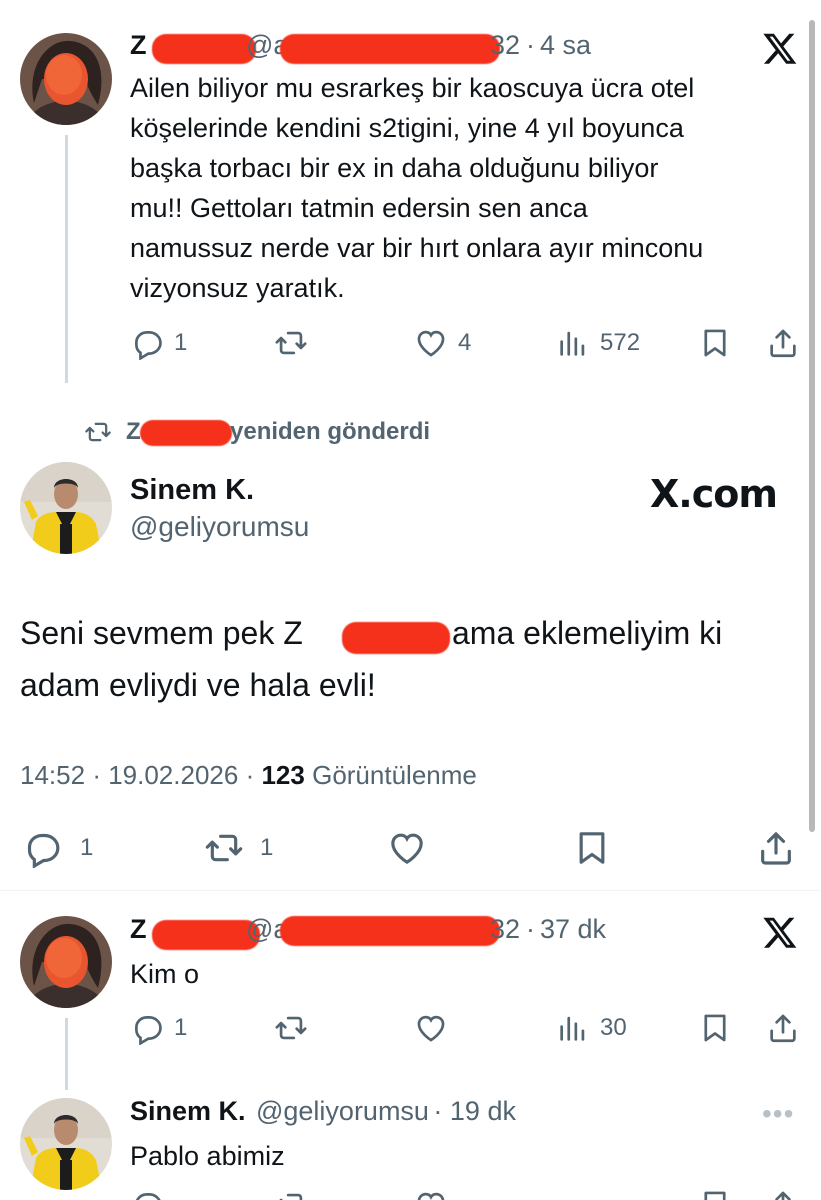 Image resolution: width=821 pixels, height=1200 pixels. Describe the element at coordinates (133, 432) in the screenshot. I see `reposter-name: Z` at that location.